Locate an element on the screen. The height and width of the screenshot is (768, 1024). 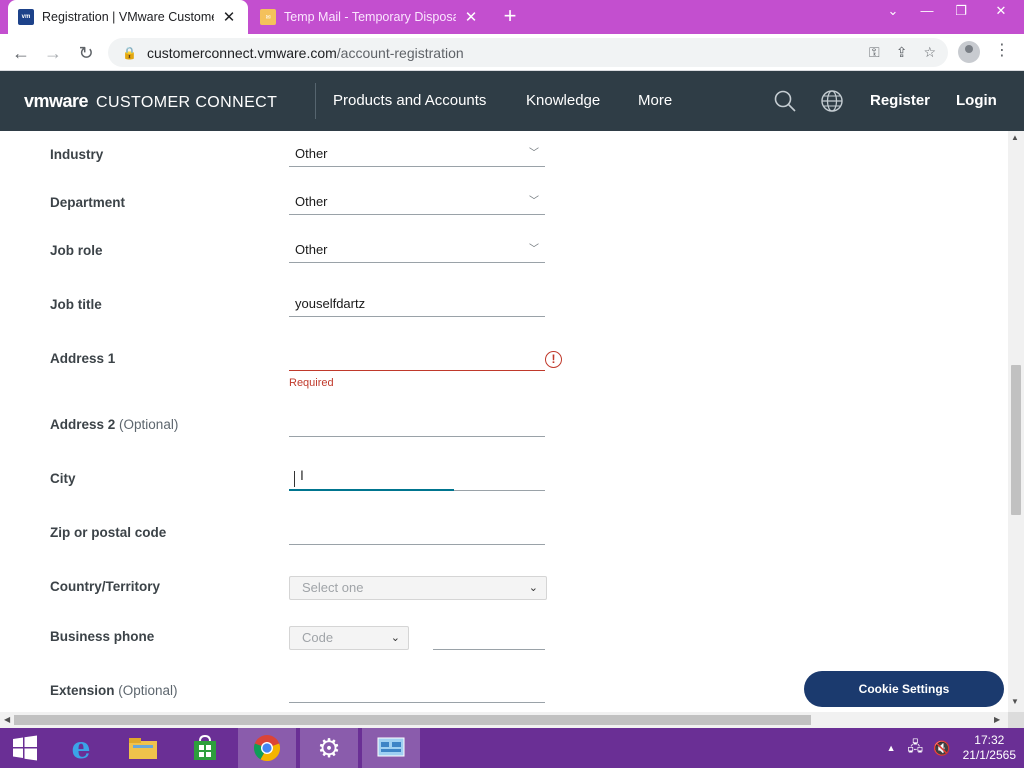
share-icon: ⇪ is located at coordinates (902, 52).